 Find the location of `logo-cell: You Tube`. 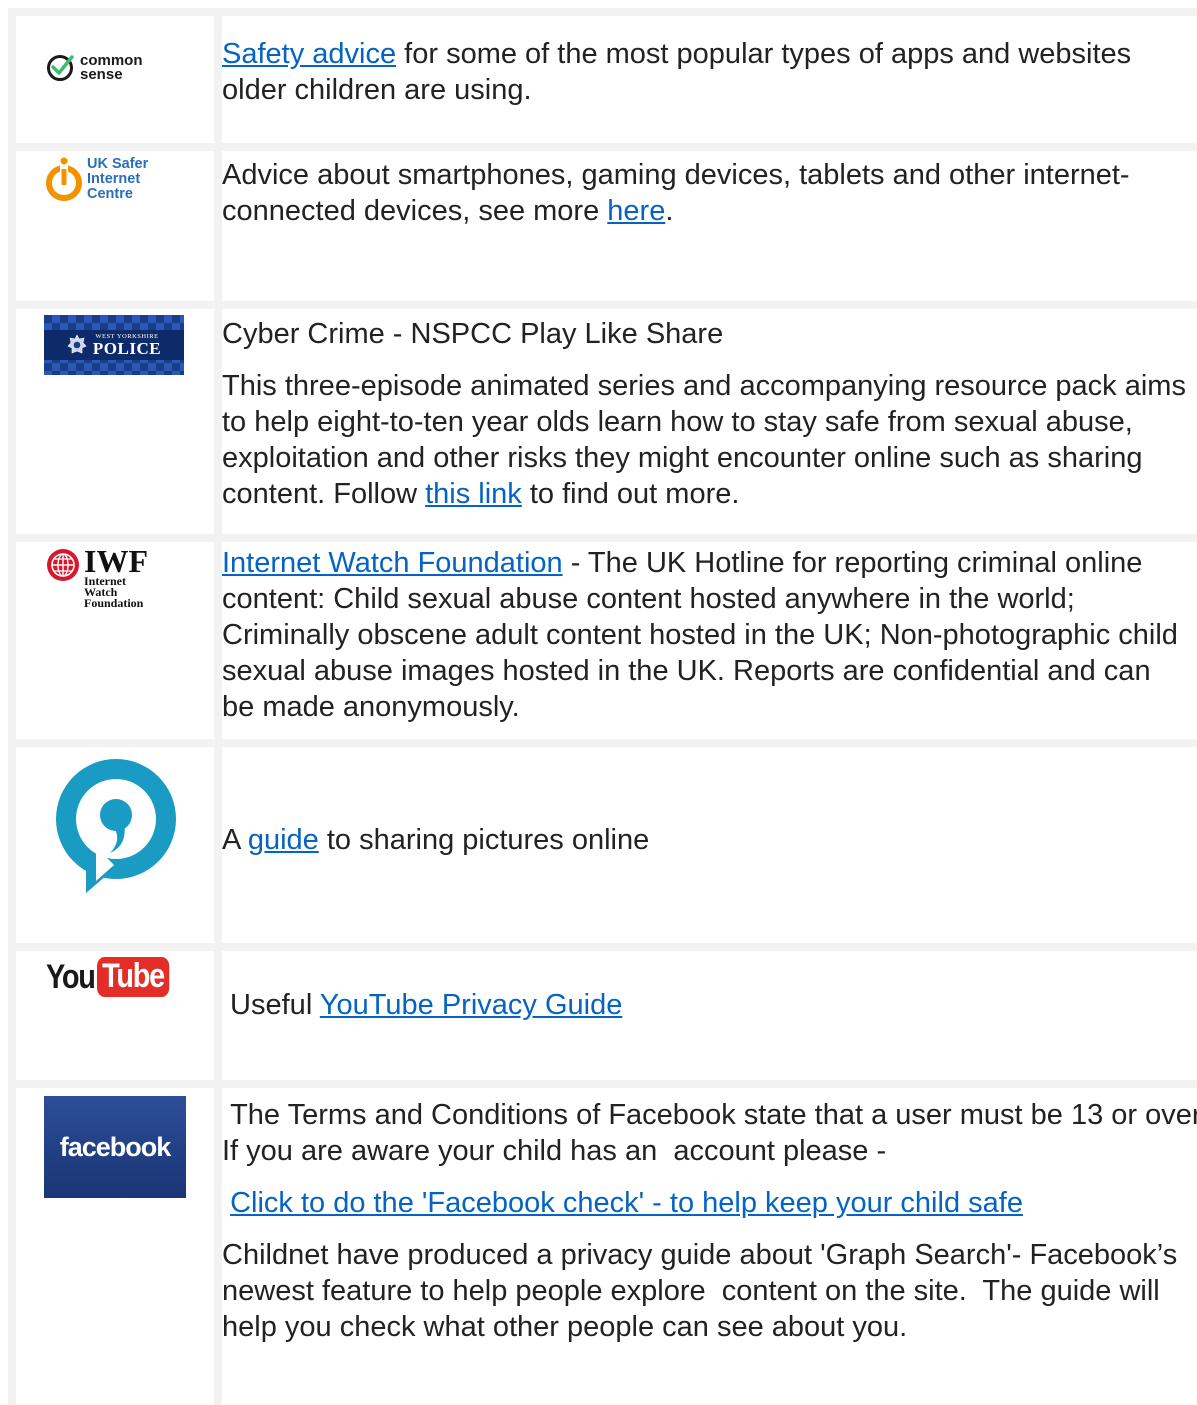

logo-cell: You Tube is located at coordinates (115, 1015).